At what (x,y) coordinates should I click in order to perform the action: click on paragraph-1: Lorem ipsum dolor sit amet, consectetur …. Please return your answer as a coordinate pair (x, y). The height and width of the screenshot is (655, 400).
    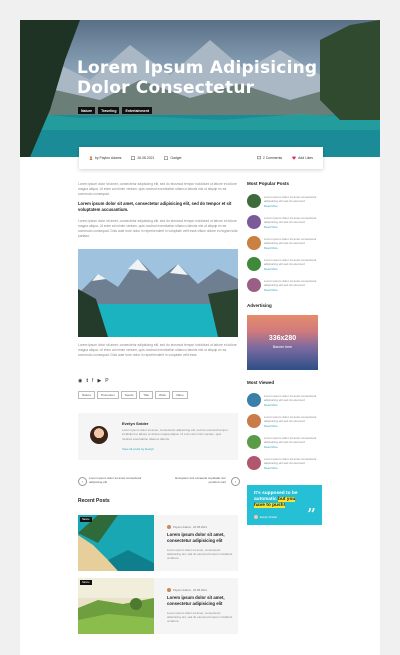
    Looking at the image, I should click on (157, 189).